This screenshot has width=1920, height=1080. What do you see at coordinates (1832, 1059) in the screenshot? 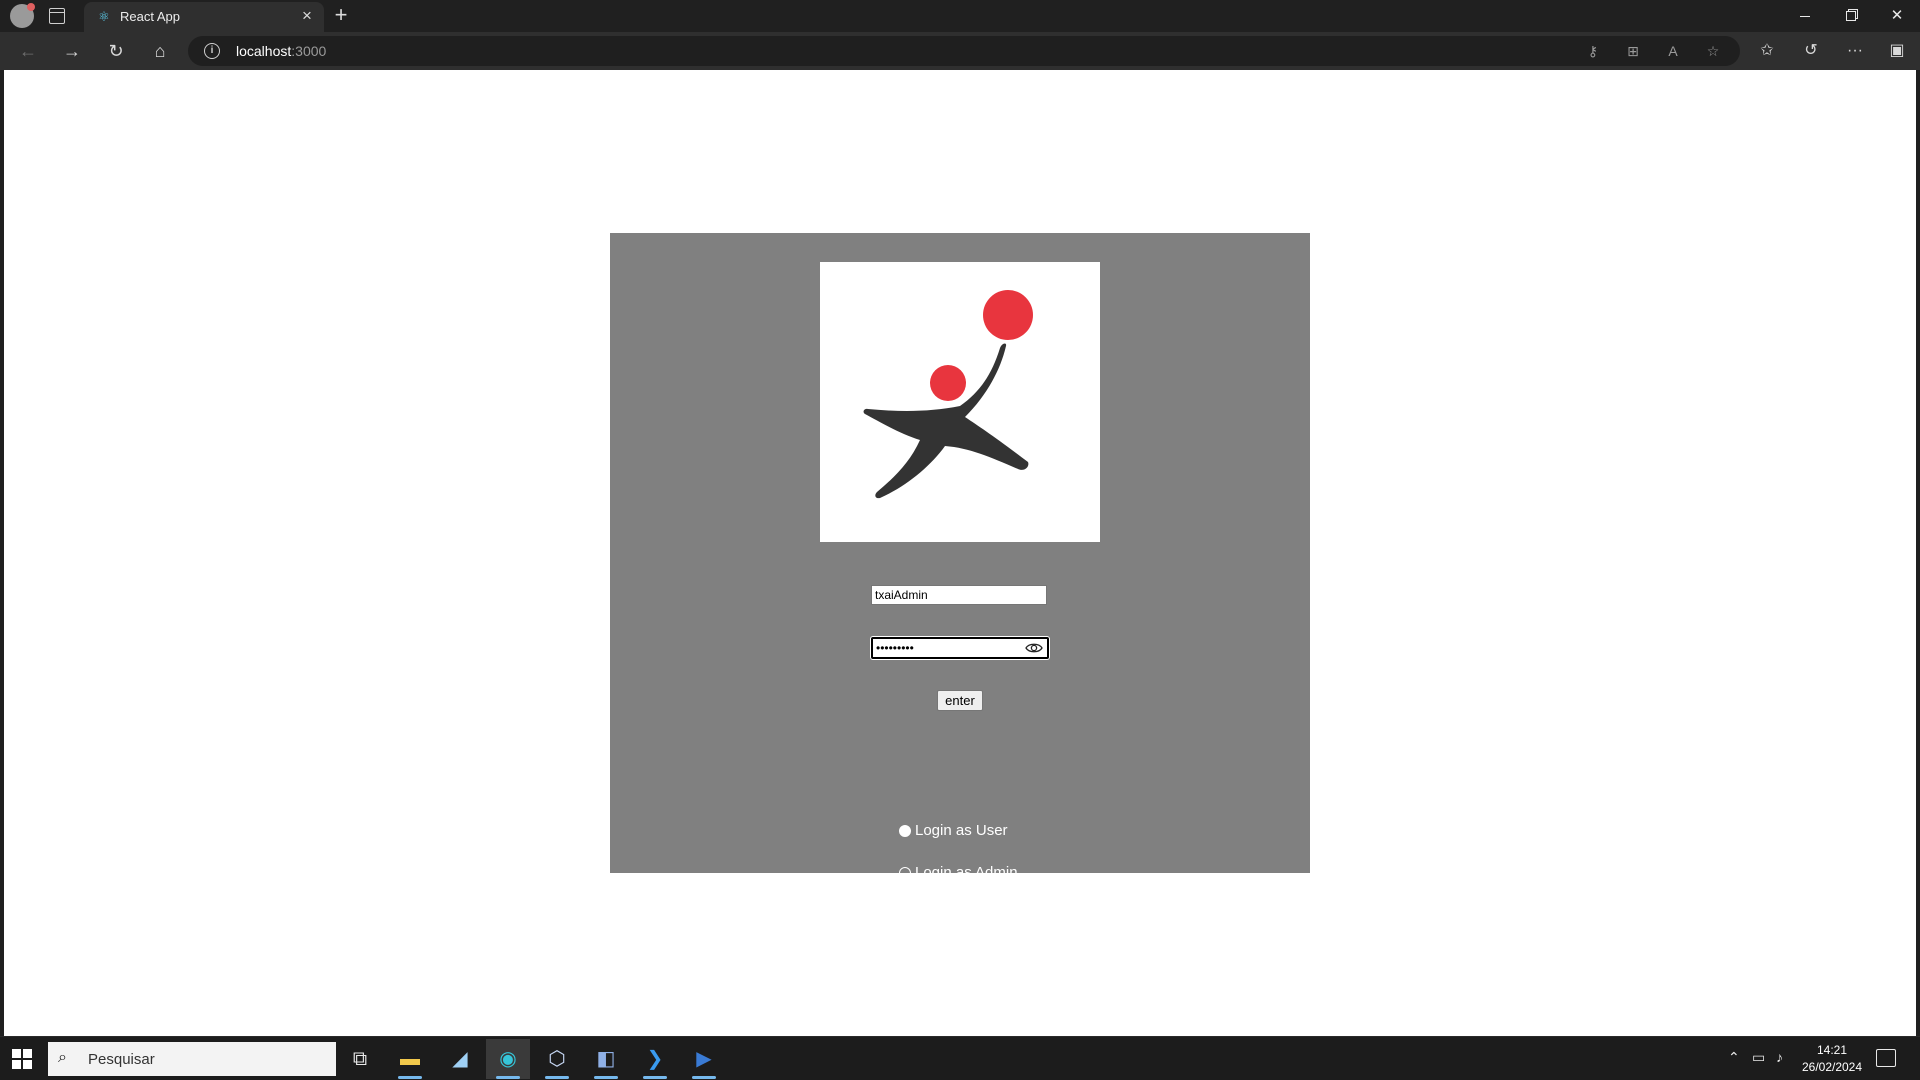
I see `taskbar-clock: 14:21 26/02/2024` at bounding box center [1832, 1059].